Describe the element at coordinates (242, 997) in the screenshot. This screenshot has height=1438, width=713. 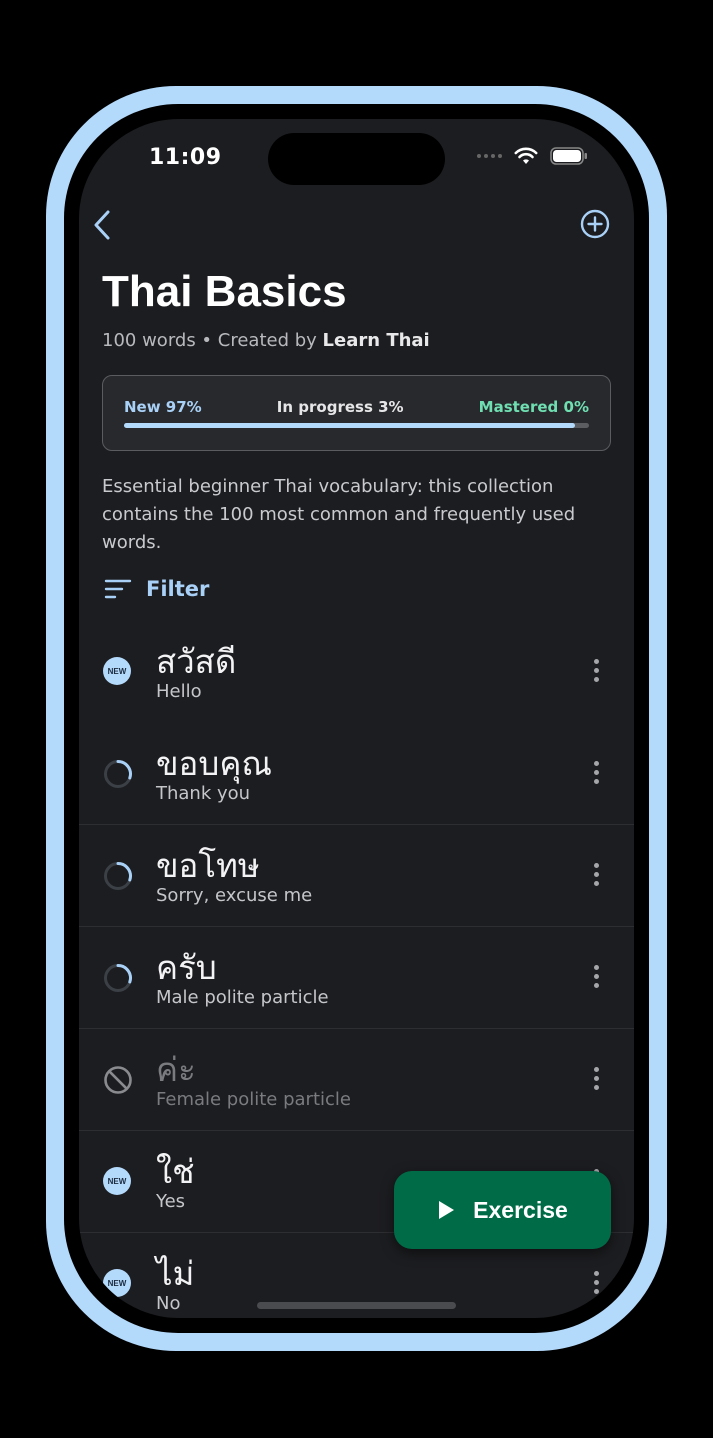
I see `word-translation: Male polite particle` at that location.